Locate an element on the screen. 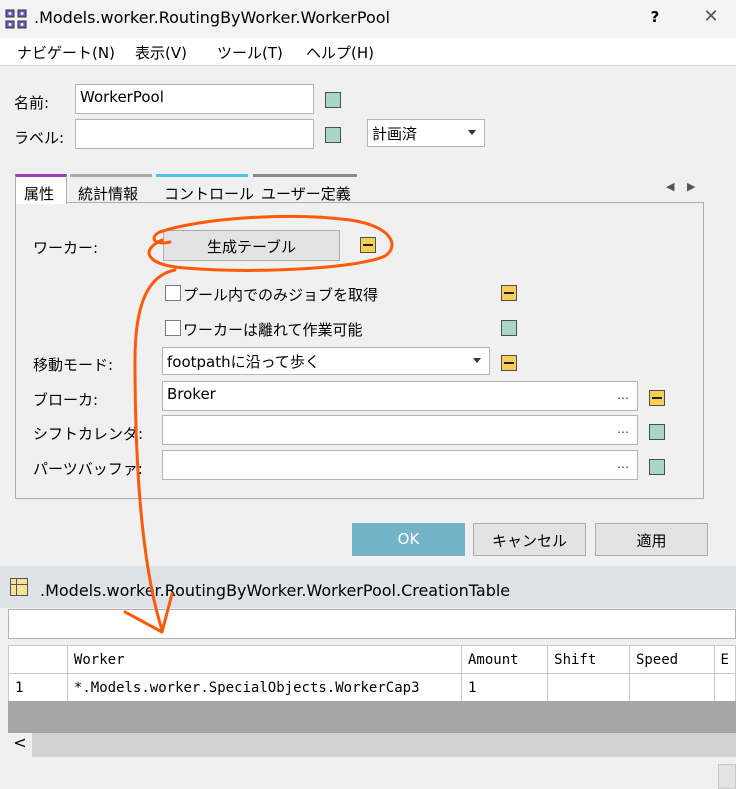 The height and width of the screenshot is (789, 736). menu-item-tools: ツール(T) is located at coordinates (250, 52).